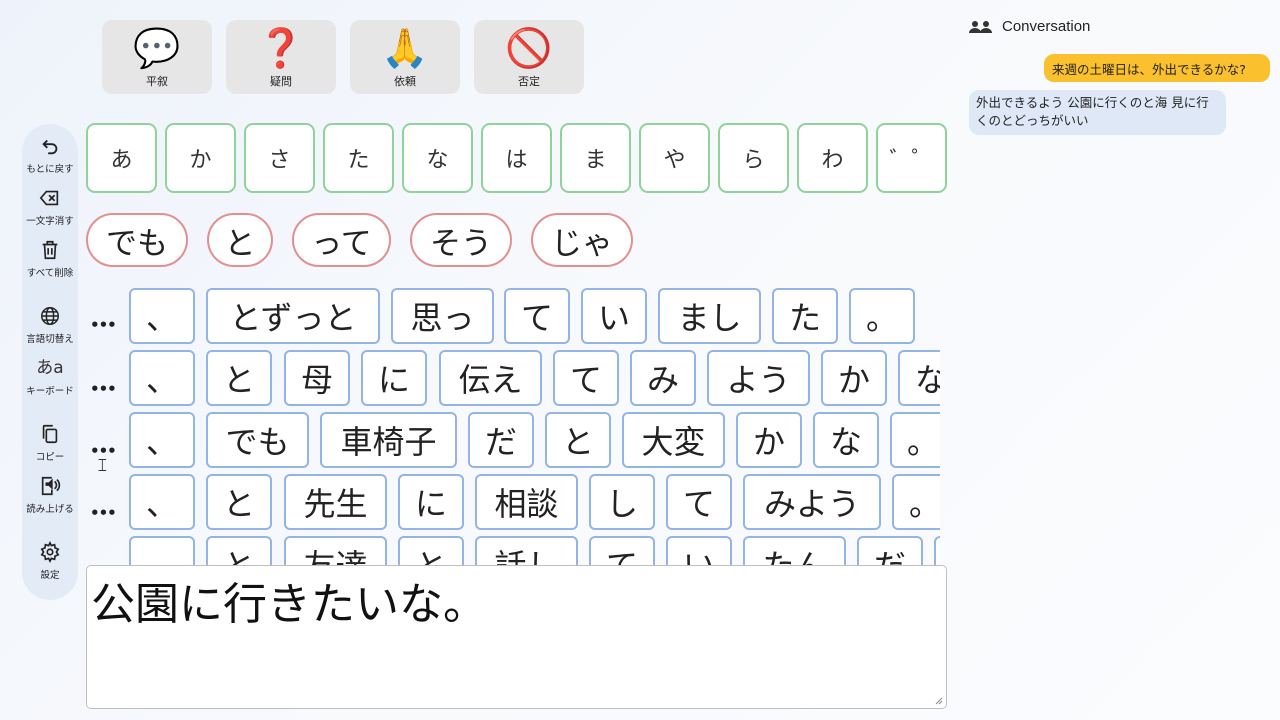 Image resolution: width=1280 pixels, height=720 pixels. What do you see at coordinates (50, 494) in the screenshot?
I see `read-aloud-button: 読み上げる` at bounding box center [50, 494].